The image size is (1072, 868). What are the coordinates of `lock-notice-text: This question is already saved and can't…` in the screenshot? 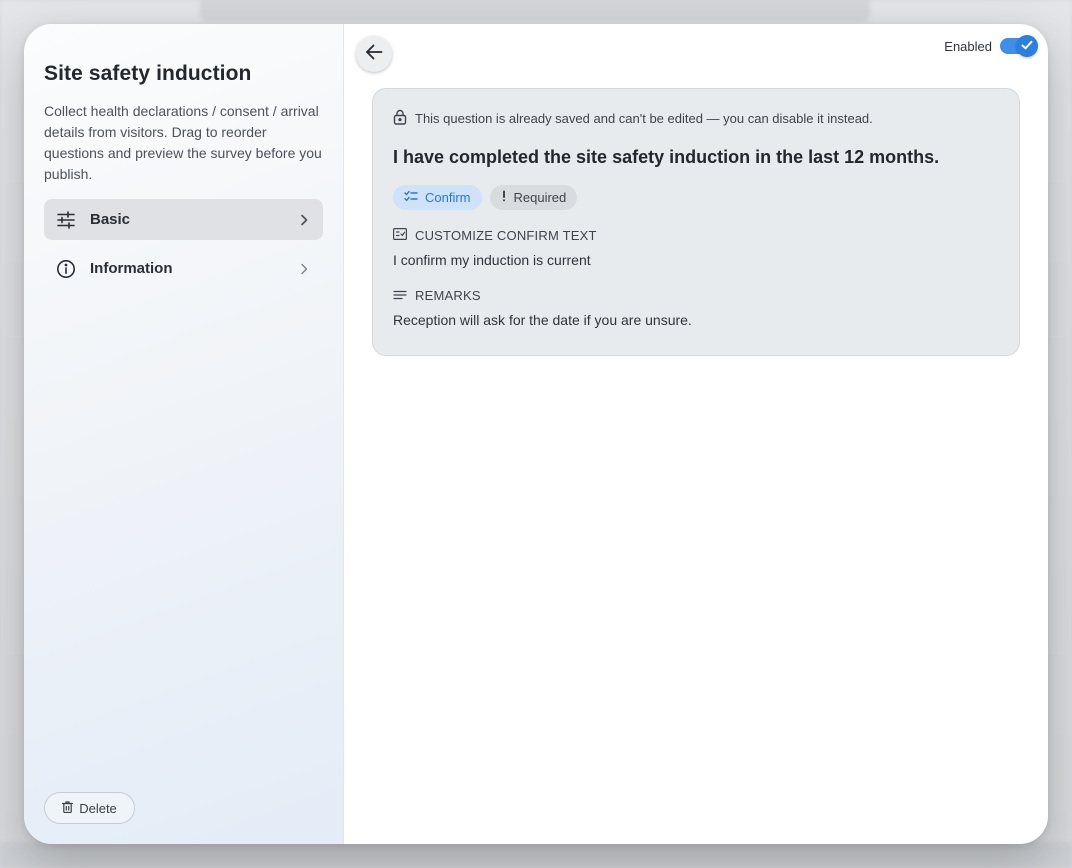 It's located at (644, 118).